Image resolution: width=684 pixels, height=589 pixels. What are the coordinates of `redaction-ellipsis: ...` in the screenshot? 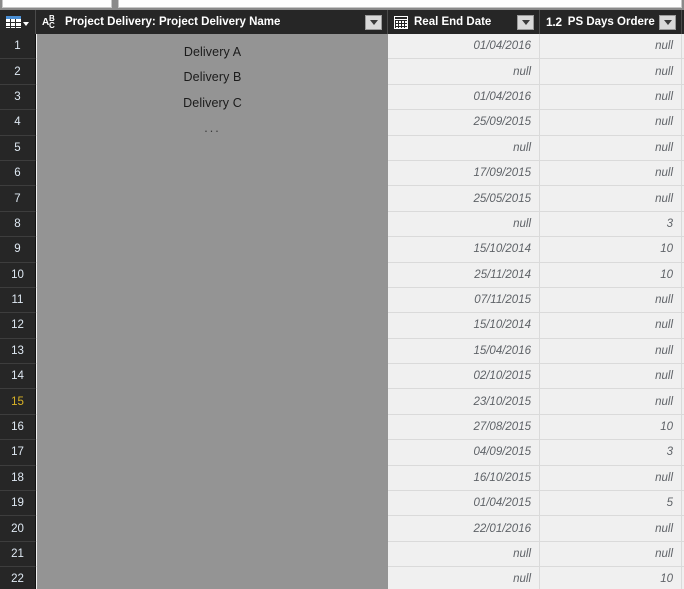 It's located at (212, 128).